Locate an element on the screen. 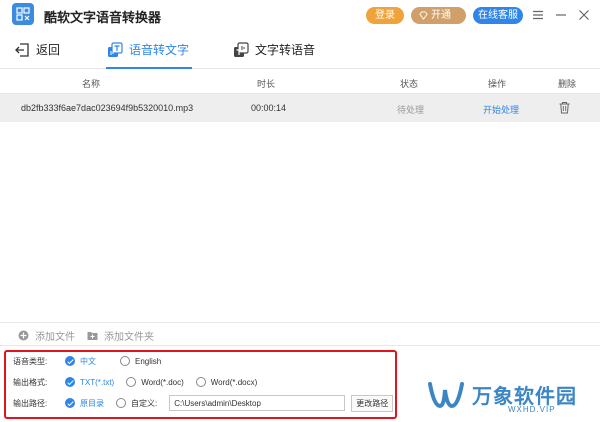 This screenshot has height=422, width=600. radio-txt: TXT(*.txt) is located at coordinates (89, 382).